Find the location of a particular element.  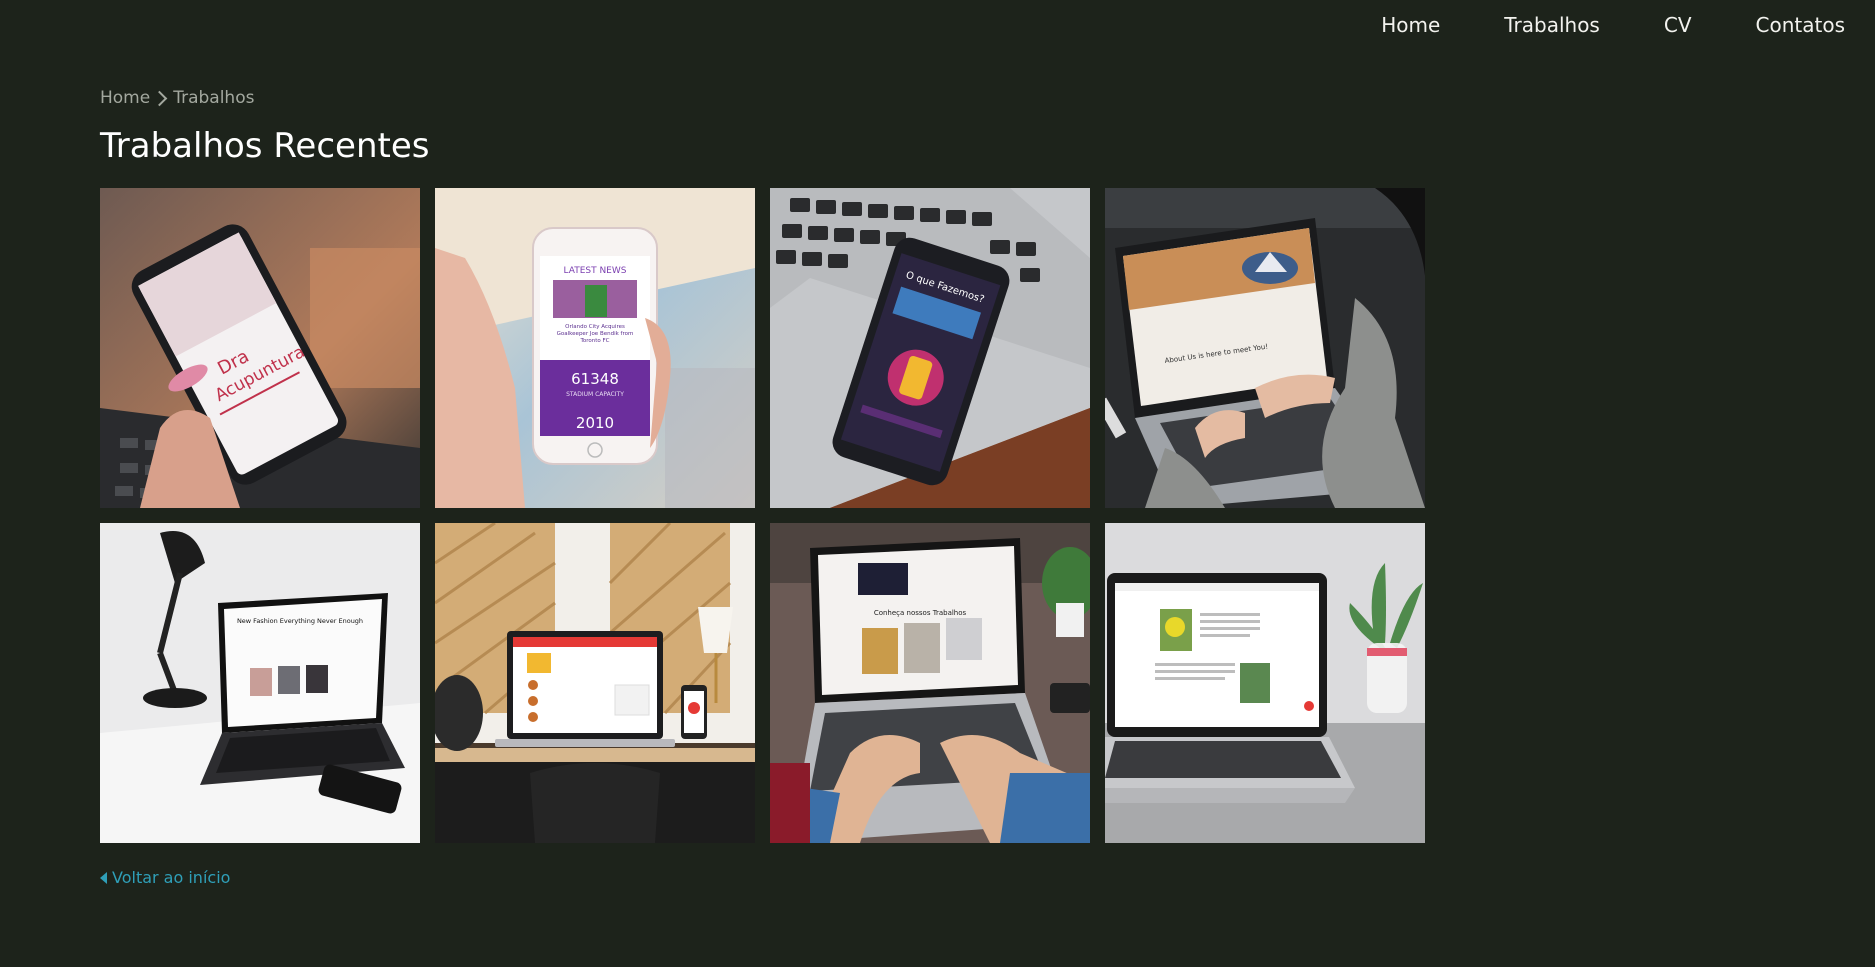

back-to-home-link: Voltar ao início is located at coordinates (165, 877).